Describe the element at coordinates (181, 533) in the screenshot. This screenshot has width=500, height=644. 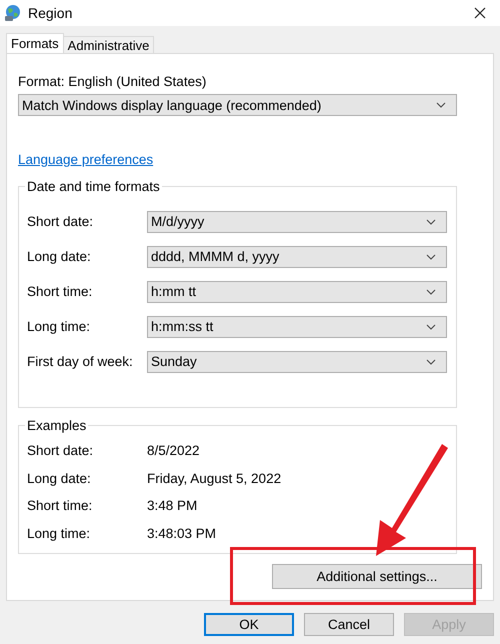
I see `example-value: 3:48:03 PM` at that location.